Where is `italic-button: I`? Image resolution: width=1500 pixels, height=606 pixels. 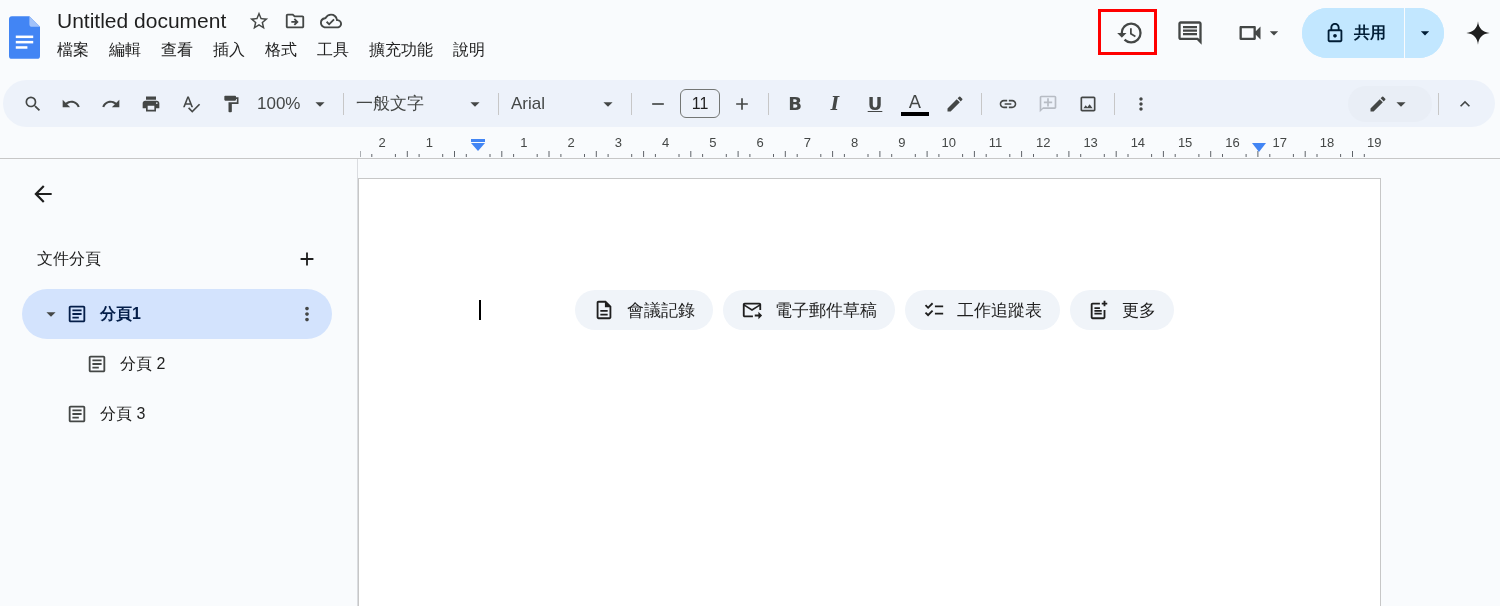
italic-button: I is located at coordinates (835, 103).